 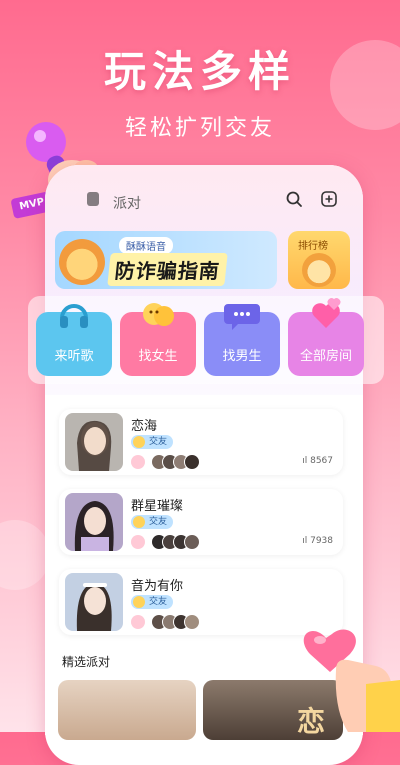 What do you see at coordinates (25, 555) in the screenshot?
I see `decor-bubble` at bounding box center [25, 555].